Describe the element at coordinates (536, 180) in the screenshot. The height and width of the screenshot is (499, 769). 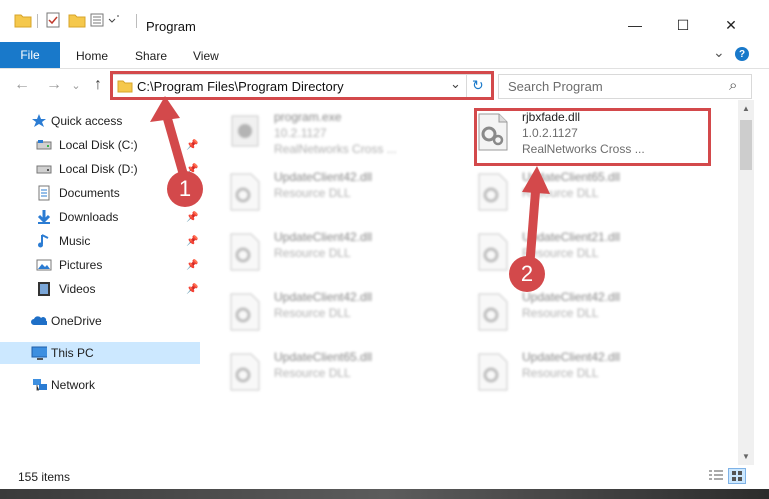
I see `arrow-2-head` at that location.